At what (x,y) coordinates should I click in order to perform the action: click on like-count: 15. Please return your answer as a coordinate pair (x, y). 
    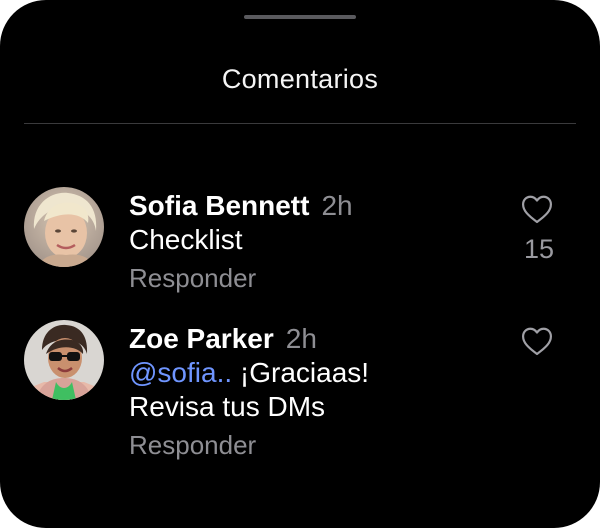
    Looking at the image, I should click on (538, 249).